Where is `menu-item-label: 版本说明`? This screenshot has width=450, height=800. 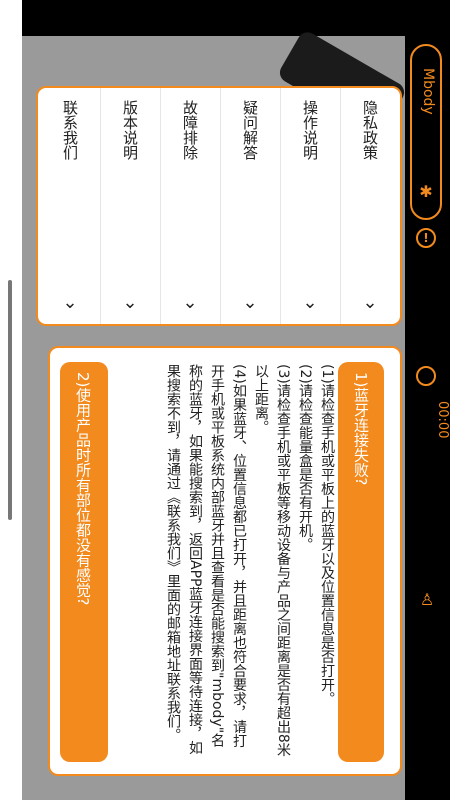
menu-item-label: 版本说明 is located at coordinates (130, 130).